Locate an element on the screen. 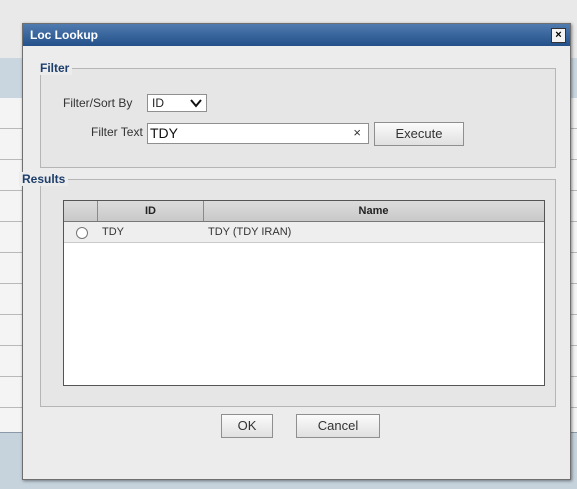 The image size is (577, 489). close-button: × is located at coordinates (558, 35).